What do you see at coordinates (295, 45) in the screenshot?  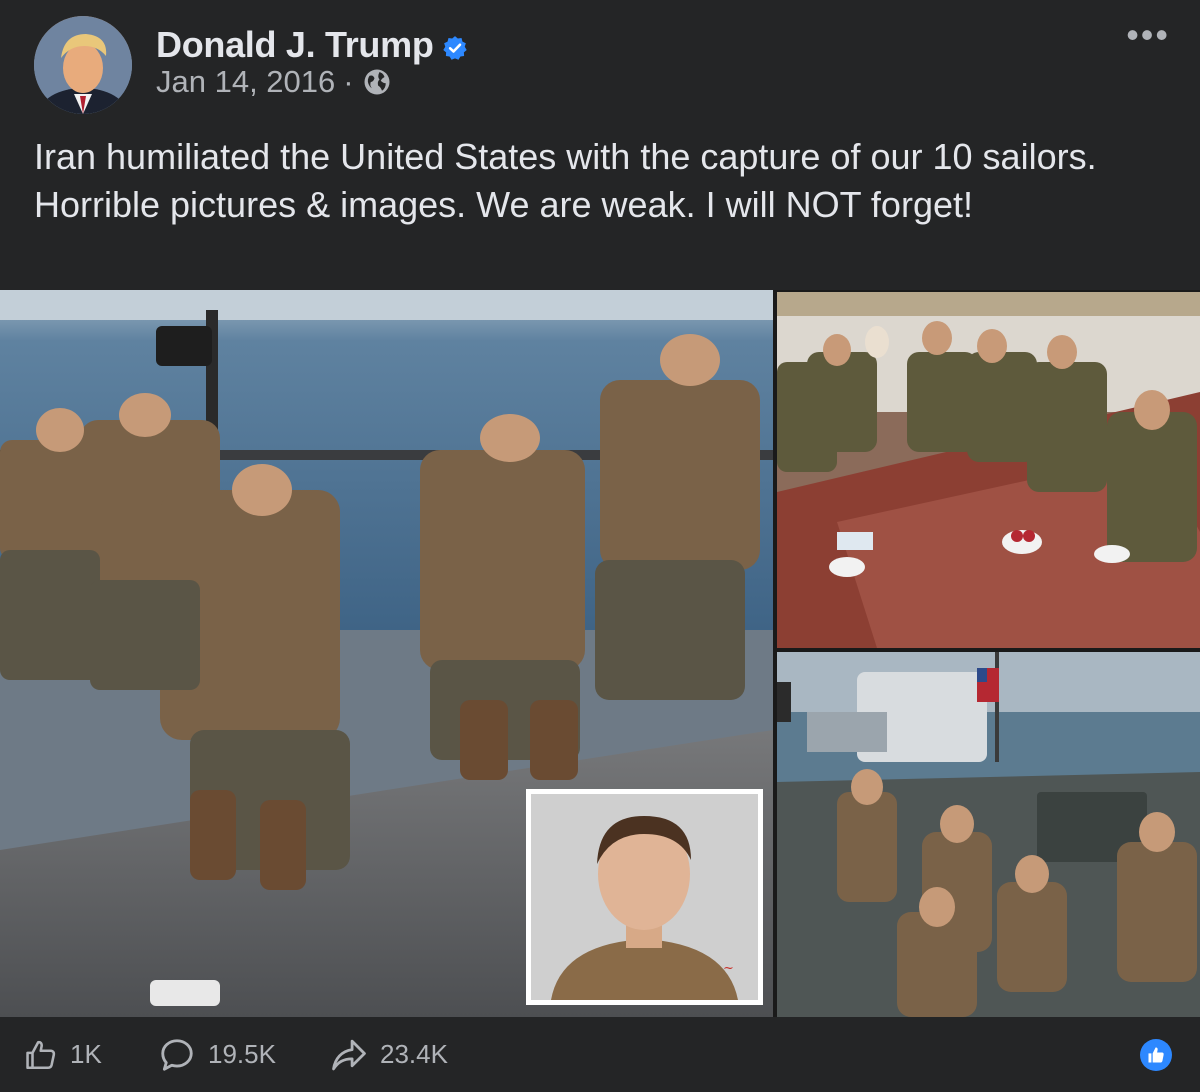 I see `author-name: Donald J. Trump` at bounding box center [295, 45].